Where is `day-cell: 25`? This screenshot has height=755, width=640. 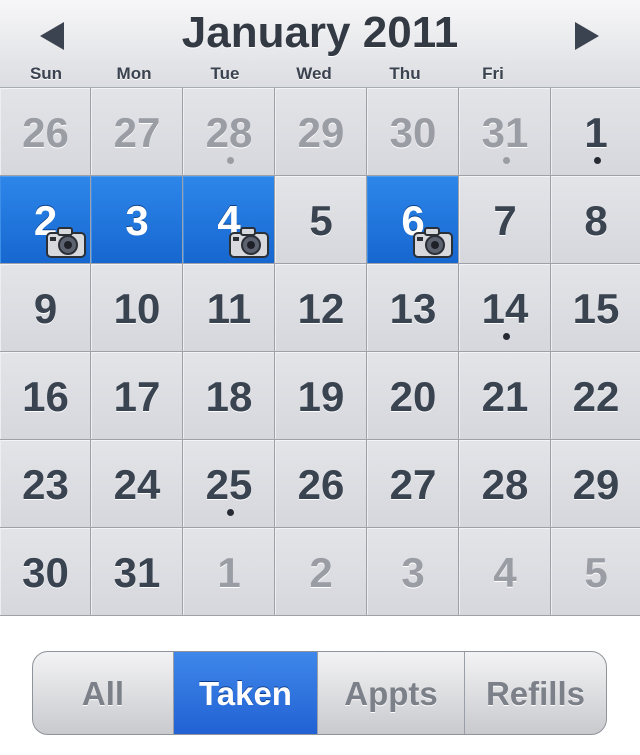
day-cell: 25 is located at coordinates (228, 483).